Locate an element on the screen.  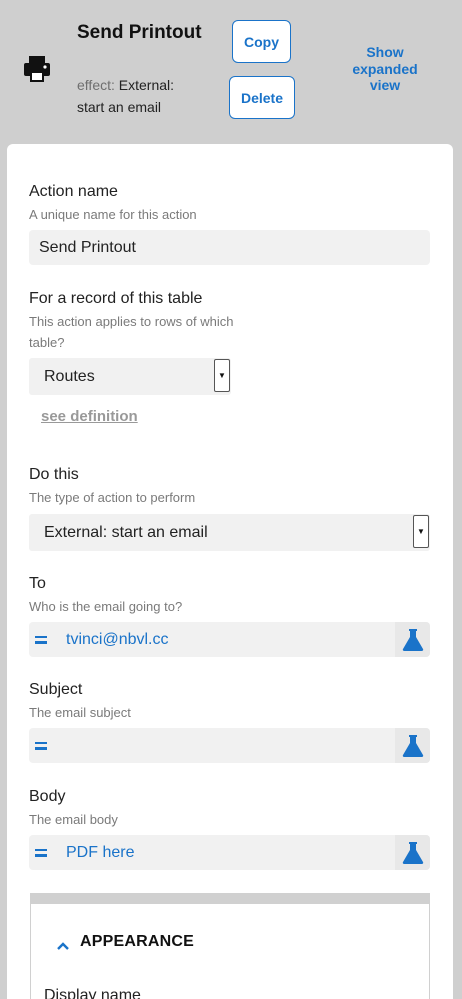
action-title: Send Printout is located at coordinates (139, 32).